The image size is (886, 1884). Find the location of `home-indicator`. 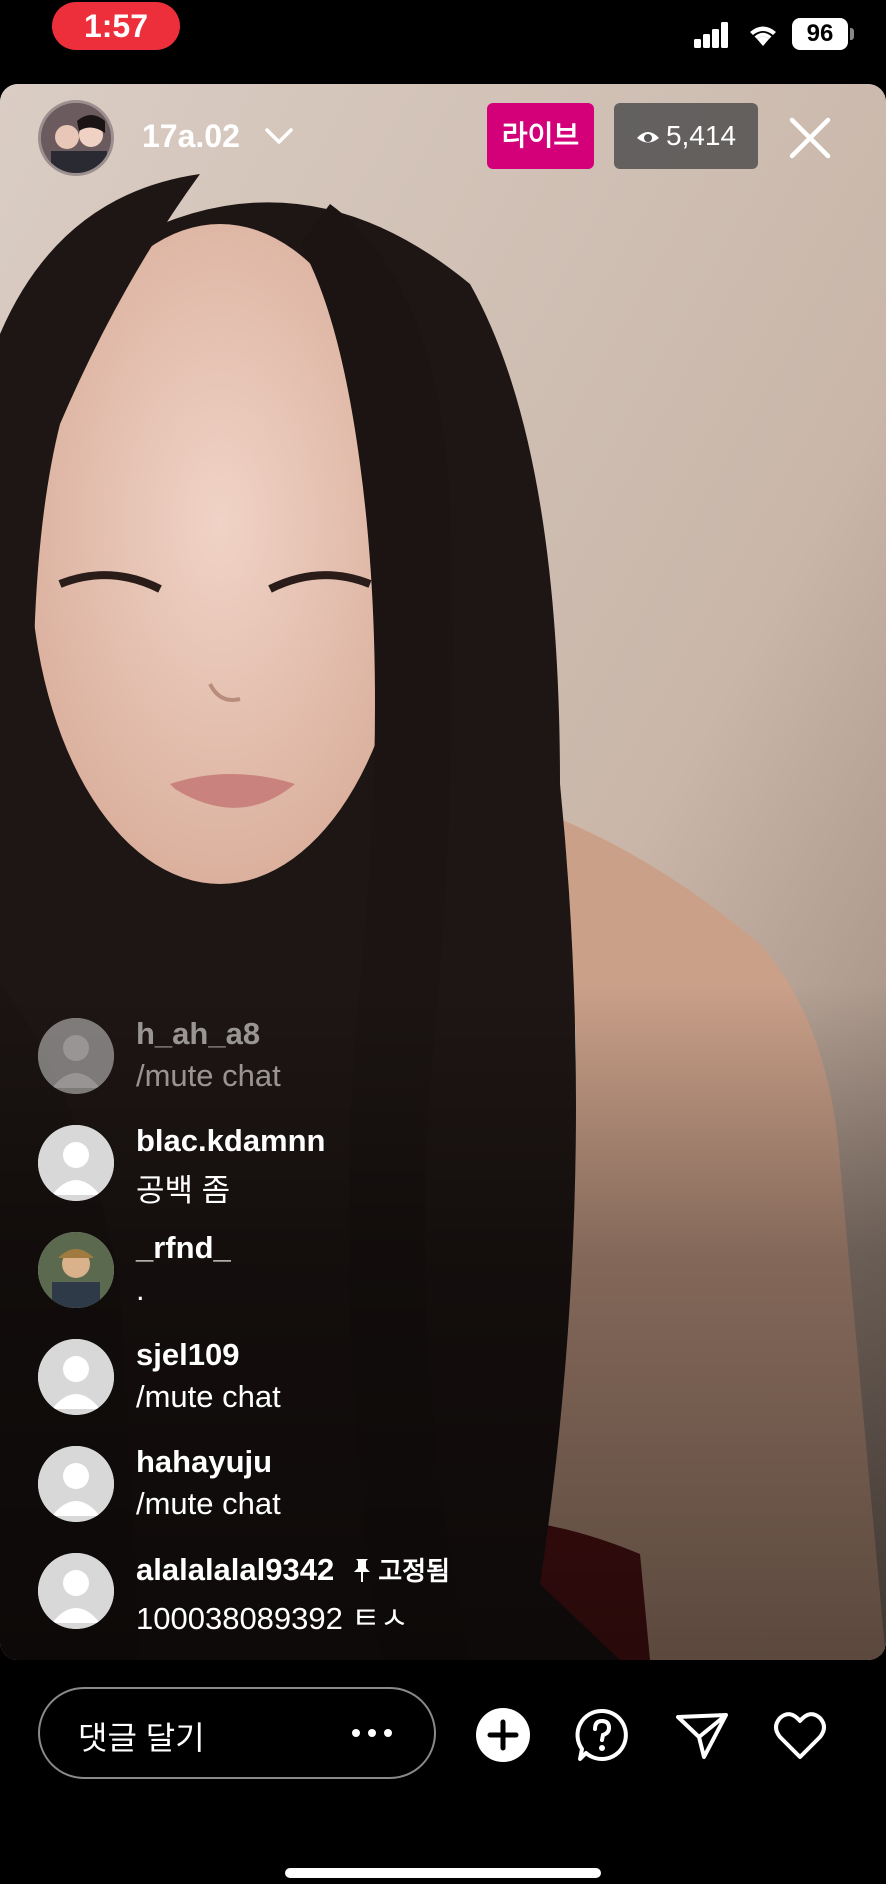

home-indicator is located at coordinates (443, 1873).